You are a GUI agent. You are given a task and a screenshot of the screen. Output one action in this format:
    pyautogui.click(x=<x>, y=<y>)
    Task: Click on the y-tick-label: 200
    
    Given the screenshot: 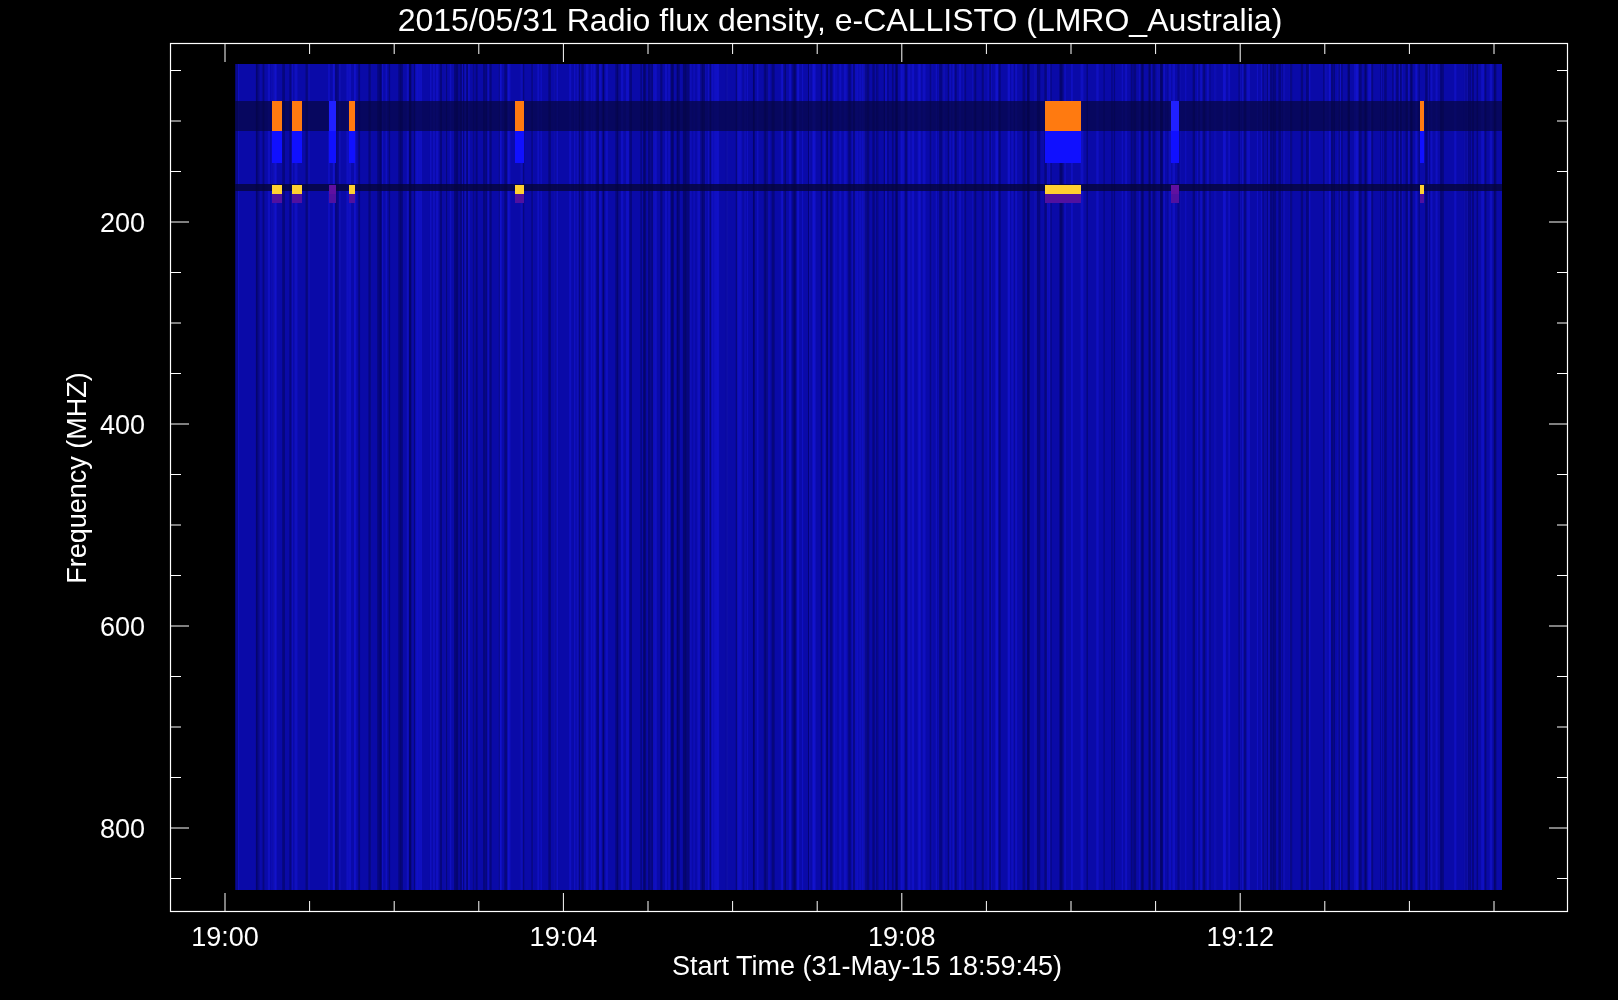 What is the action you would take?
    pyautogui.click(x=122, y=223)
    